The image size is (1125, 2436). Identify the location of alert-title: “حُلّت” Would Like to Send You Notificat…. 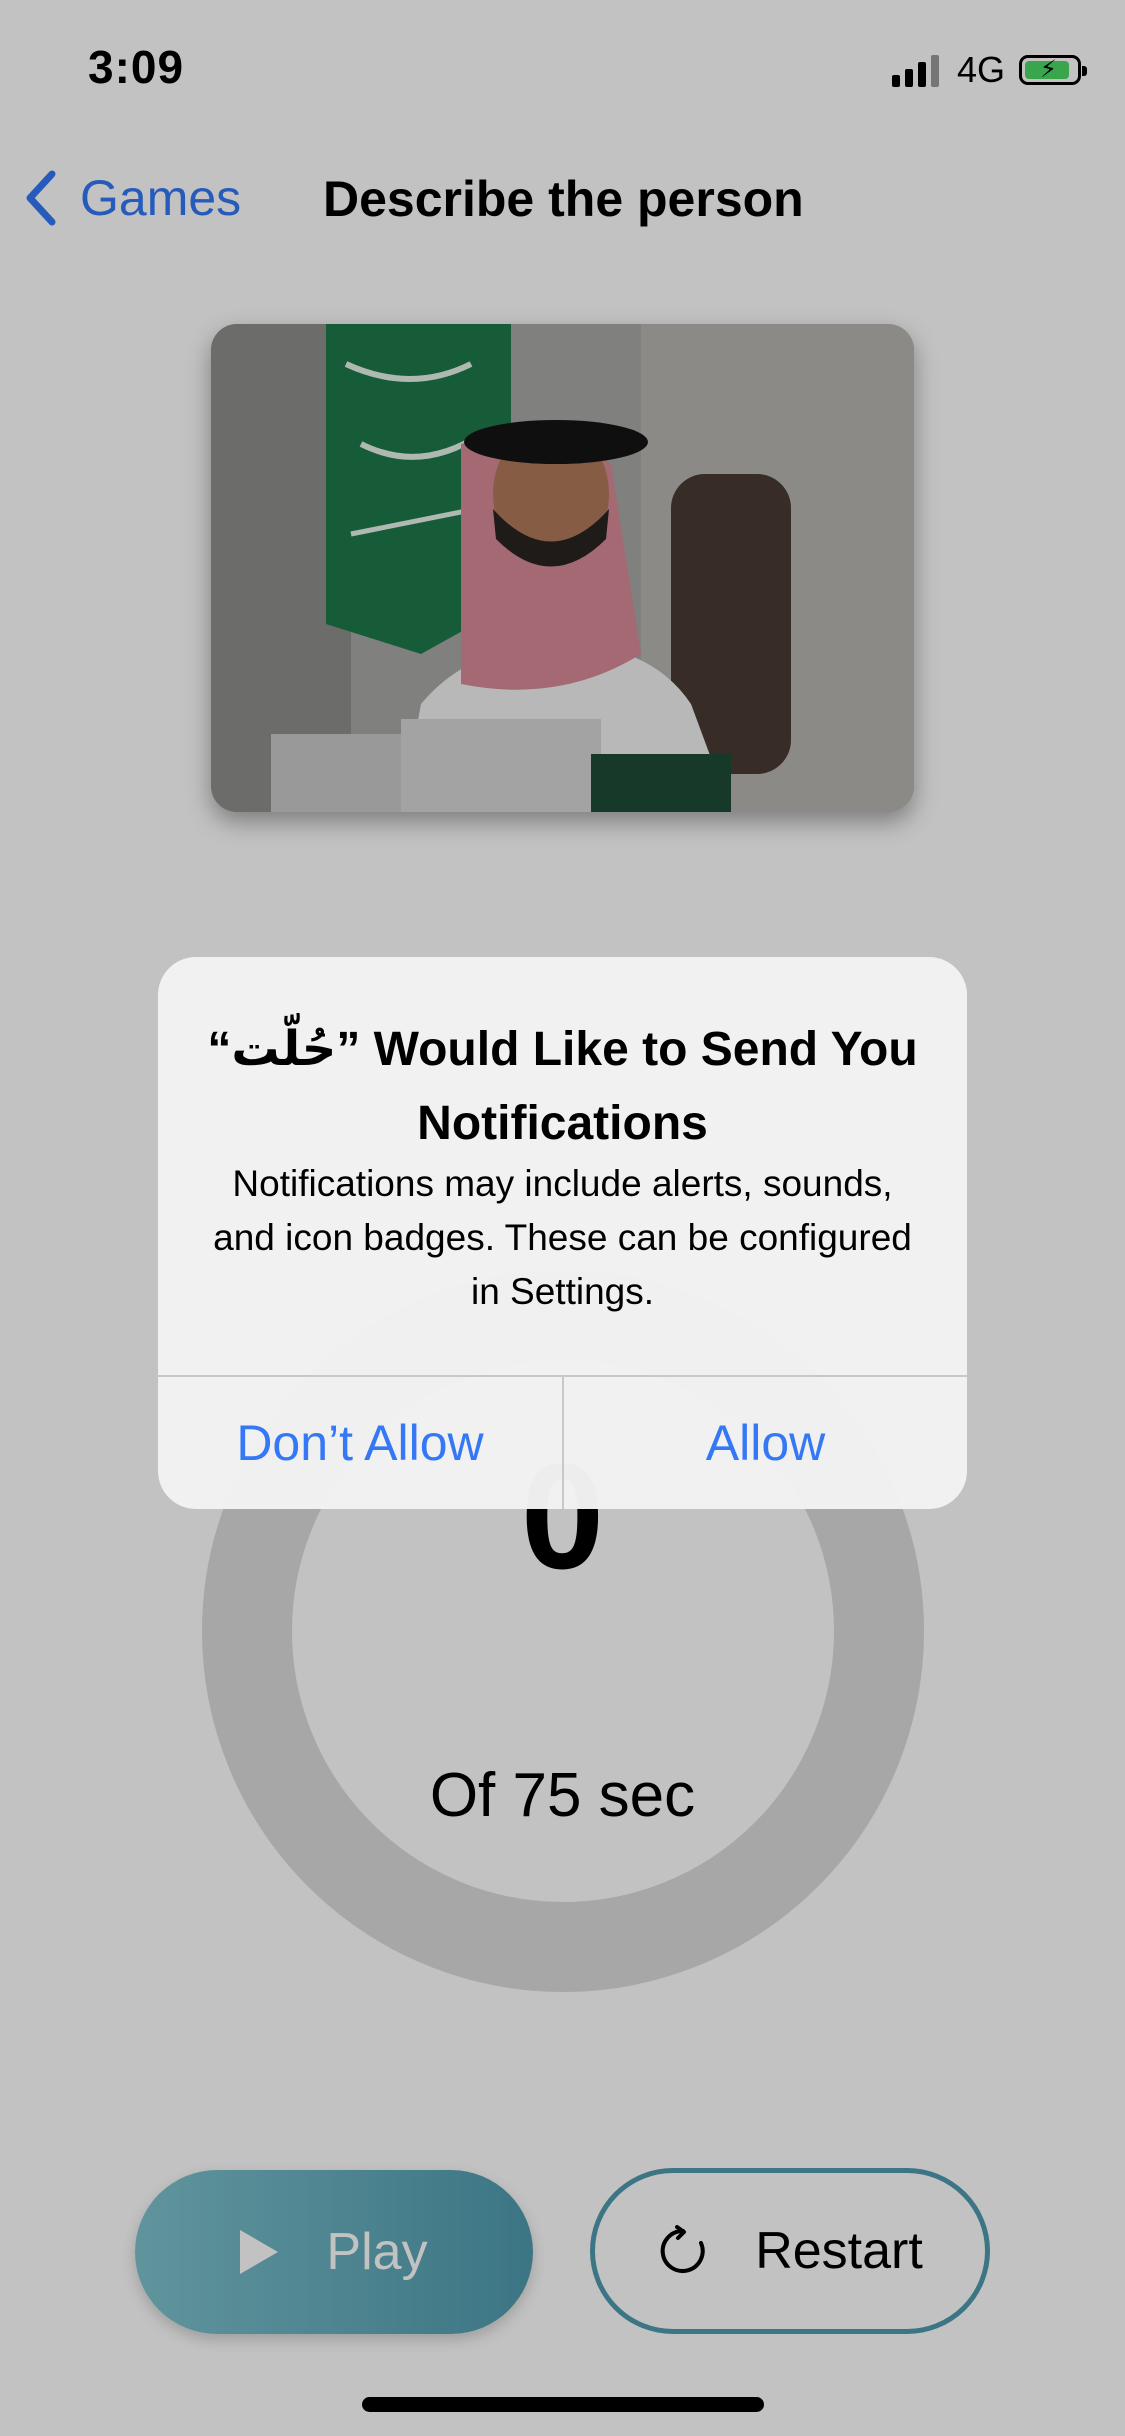
(562, 1086).